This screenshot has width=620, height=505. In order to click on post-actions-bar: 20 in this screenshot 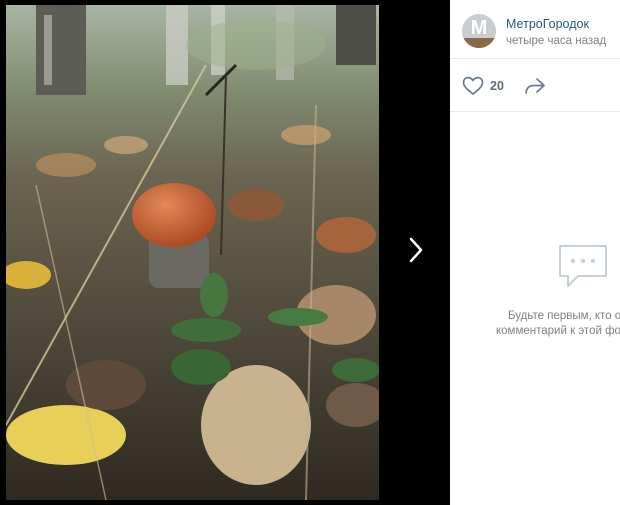, I will do `click(535, 85)`.